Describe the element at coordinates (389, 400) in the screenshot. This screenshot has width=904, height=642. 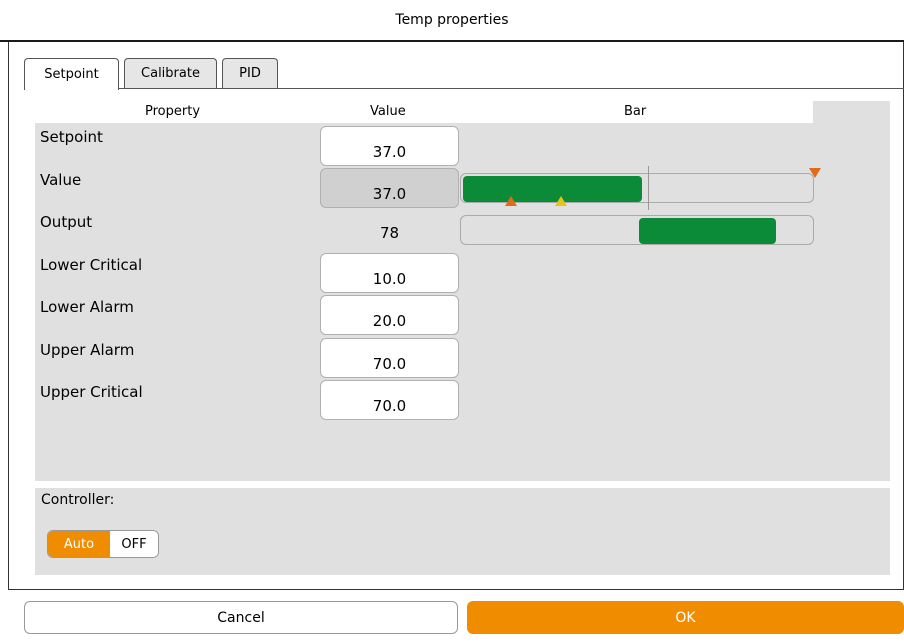
I see `upper-critical-input: 70.0` at that location.